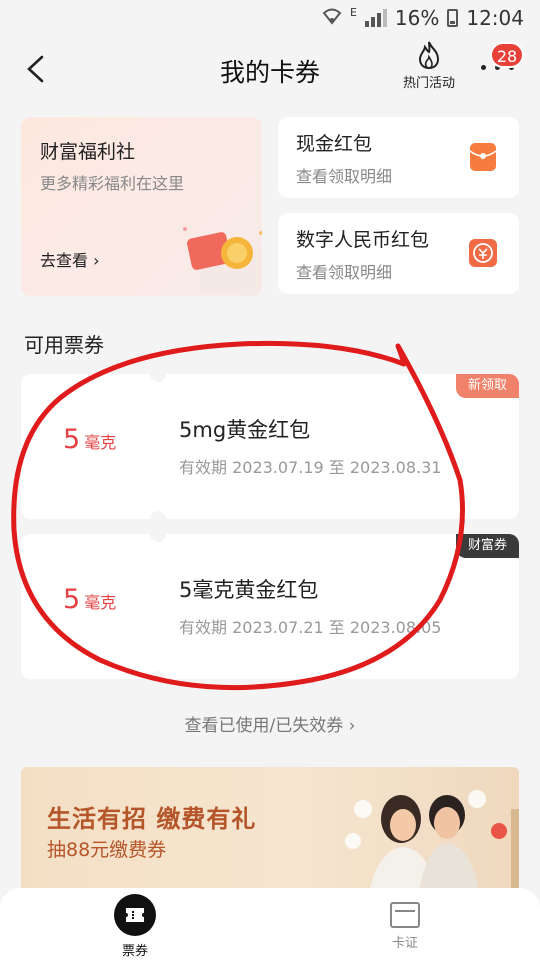 This screenshot has height=960, width=540. I want to click on history-tickets-link: 查看已使用/已失效券 ›, so click(270, 723).